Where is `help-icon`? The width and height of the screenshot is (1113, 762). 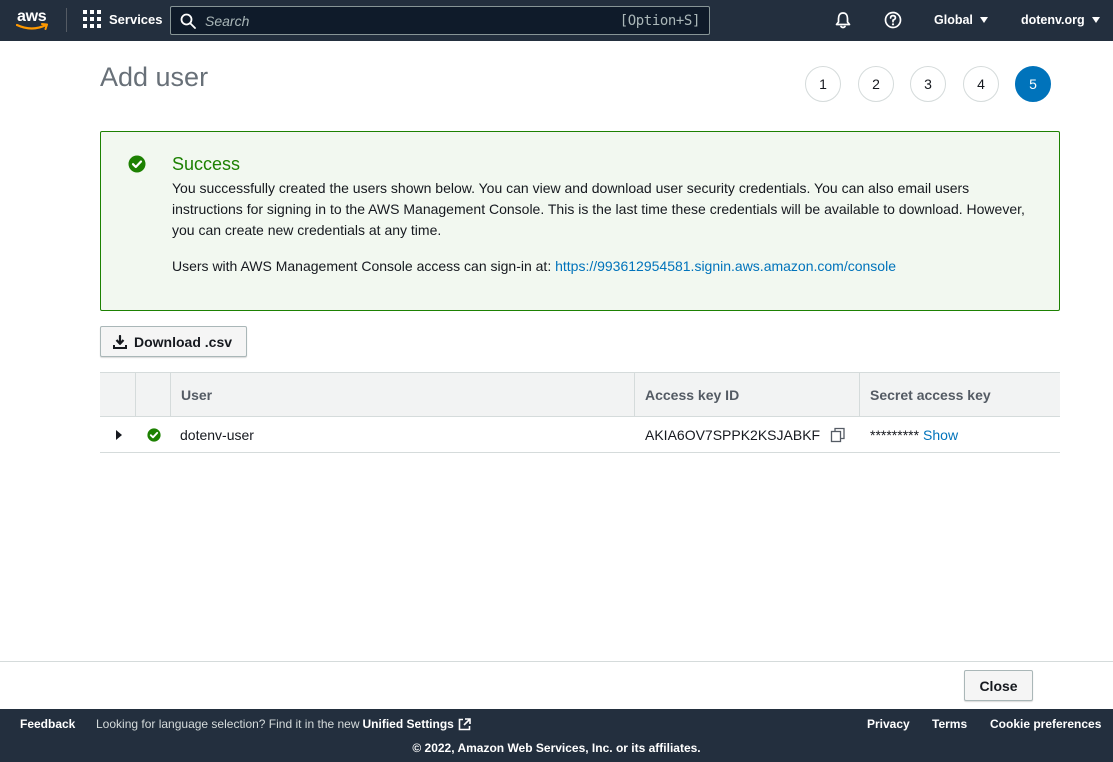 help-icon is located at coordinates (893, 20).